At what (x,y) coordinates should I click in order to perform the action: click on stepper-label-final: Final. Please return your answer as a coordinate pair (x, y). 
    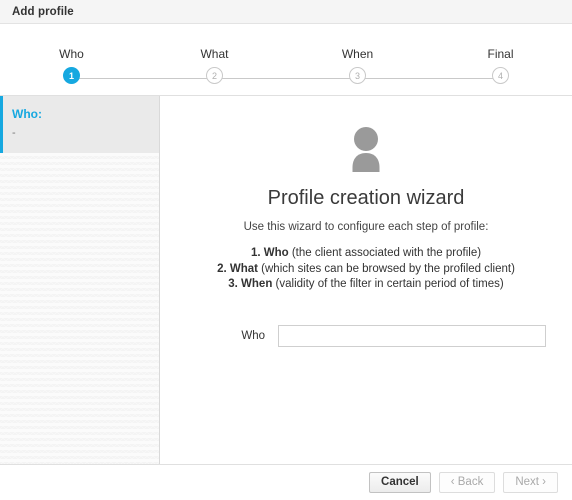
    Looking at the image, I should click on (500, 54).